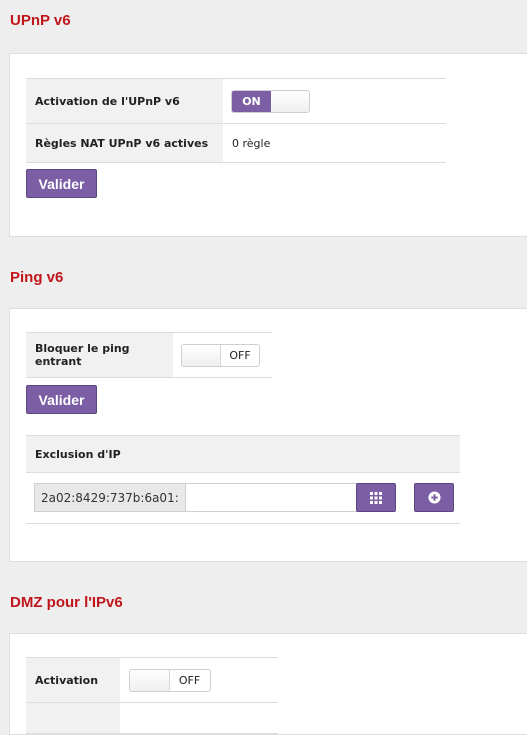 Image resolution: width=527 pixels, height=735 pixels. I want to click on ping-settings-table: Bloquer le ping entrant OFF, so click(149, 355).